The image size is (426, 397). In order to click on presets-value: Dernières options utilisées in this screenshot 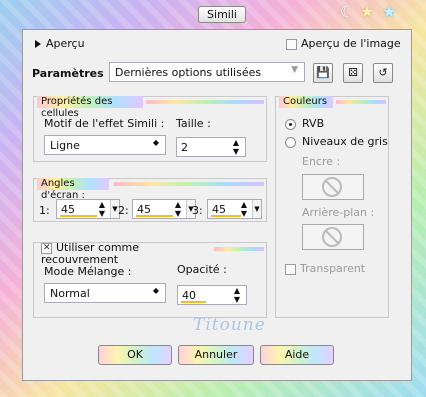, I will do `click(188, 72)`.